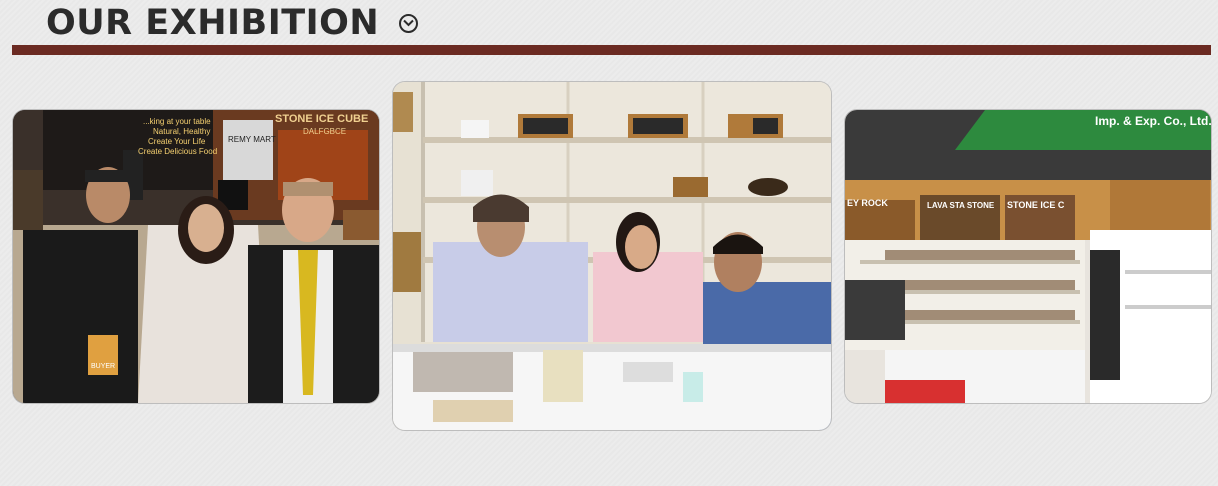 The image size is (1218, 486). Describe the element at coordinates (961, 205) in the screenshot. I see `panel-2: LAVA STA STONE` at that location.